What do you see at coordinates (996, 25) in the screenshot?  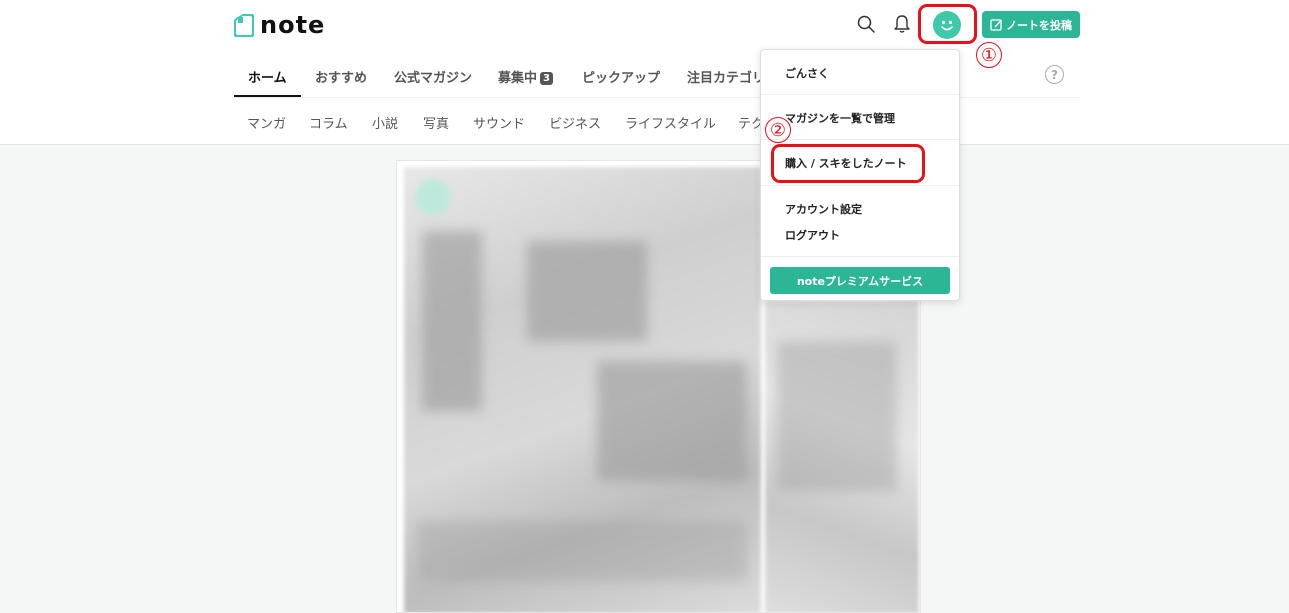 I see `edit-icon` at bounding box center [996, 25].